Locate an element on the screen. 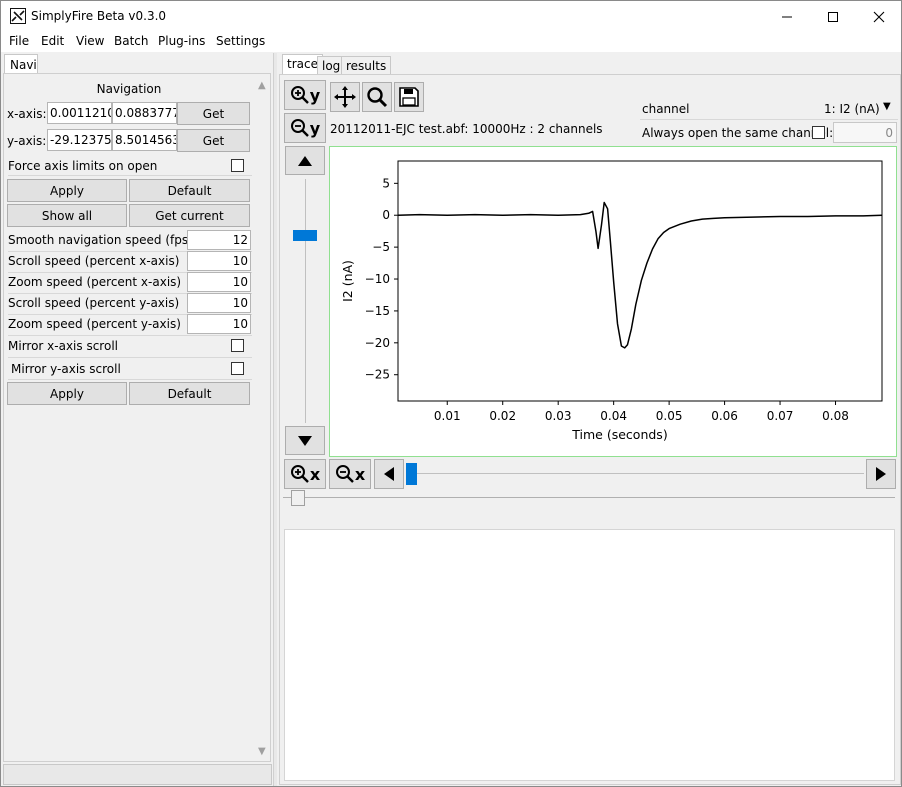  force-axis-label: Force axis limits on open is located at coordinates (83, 166).